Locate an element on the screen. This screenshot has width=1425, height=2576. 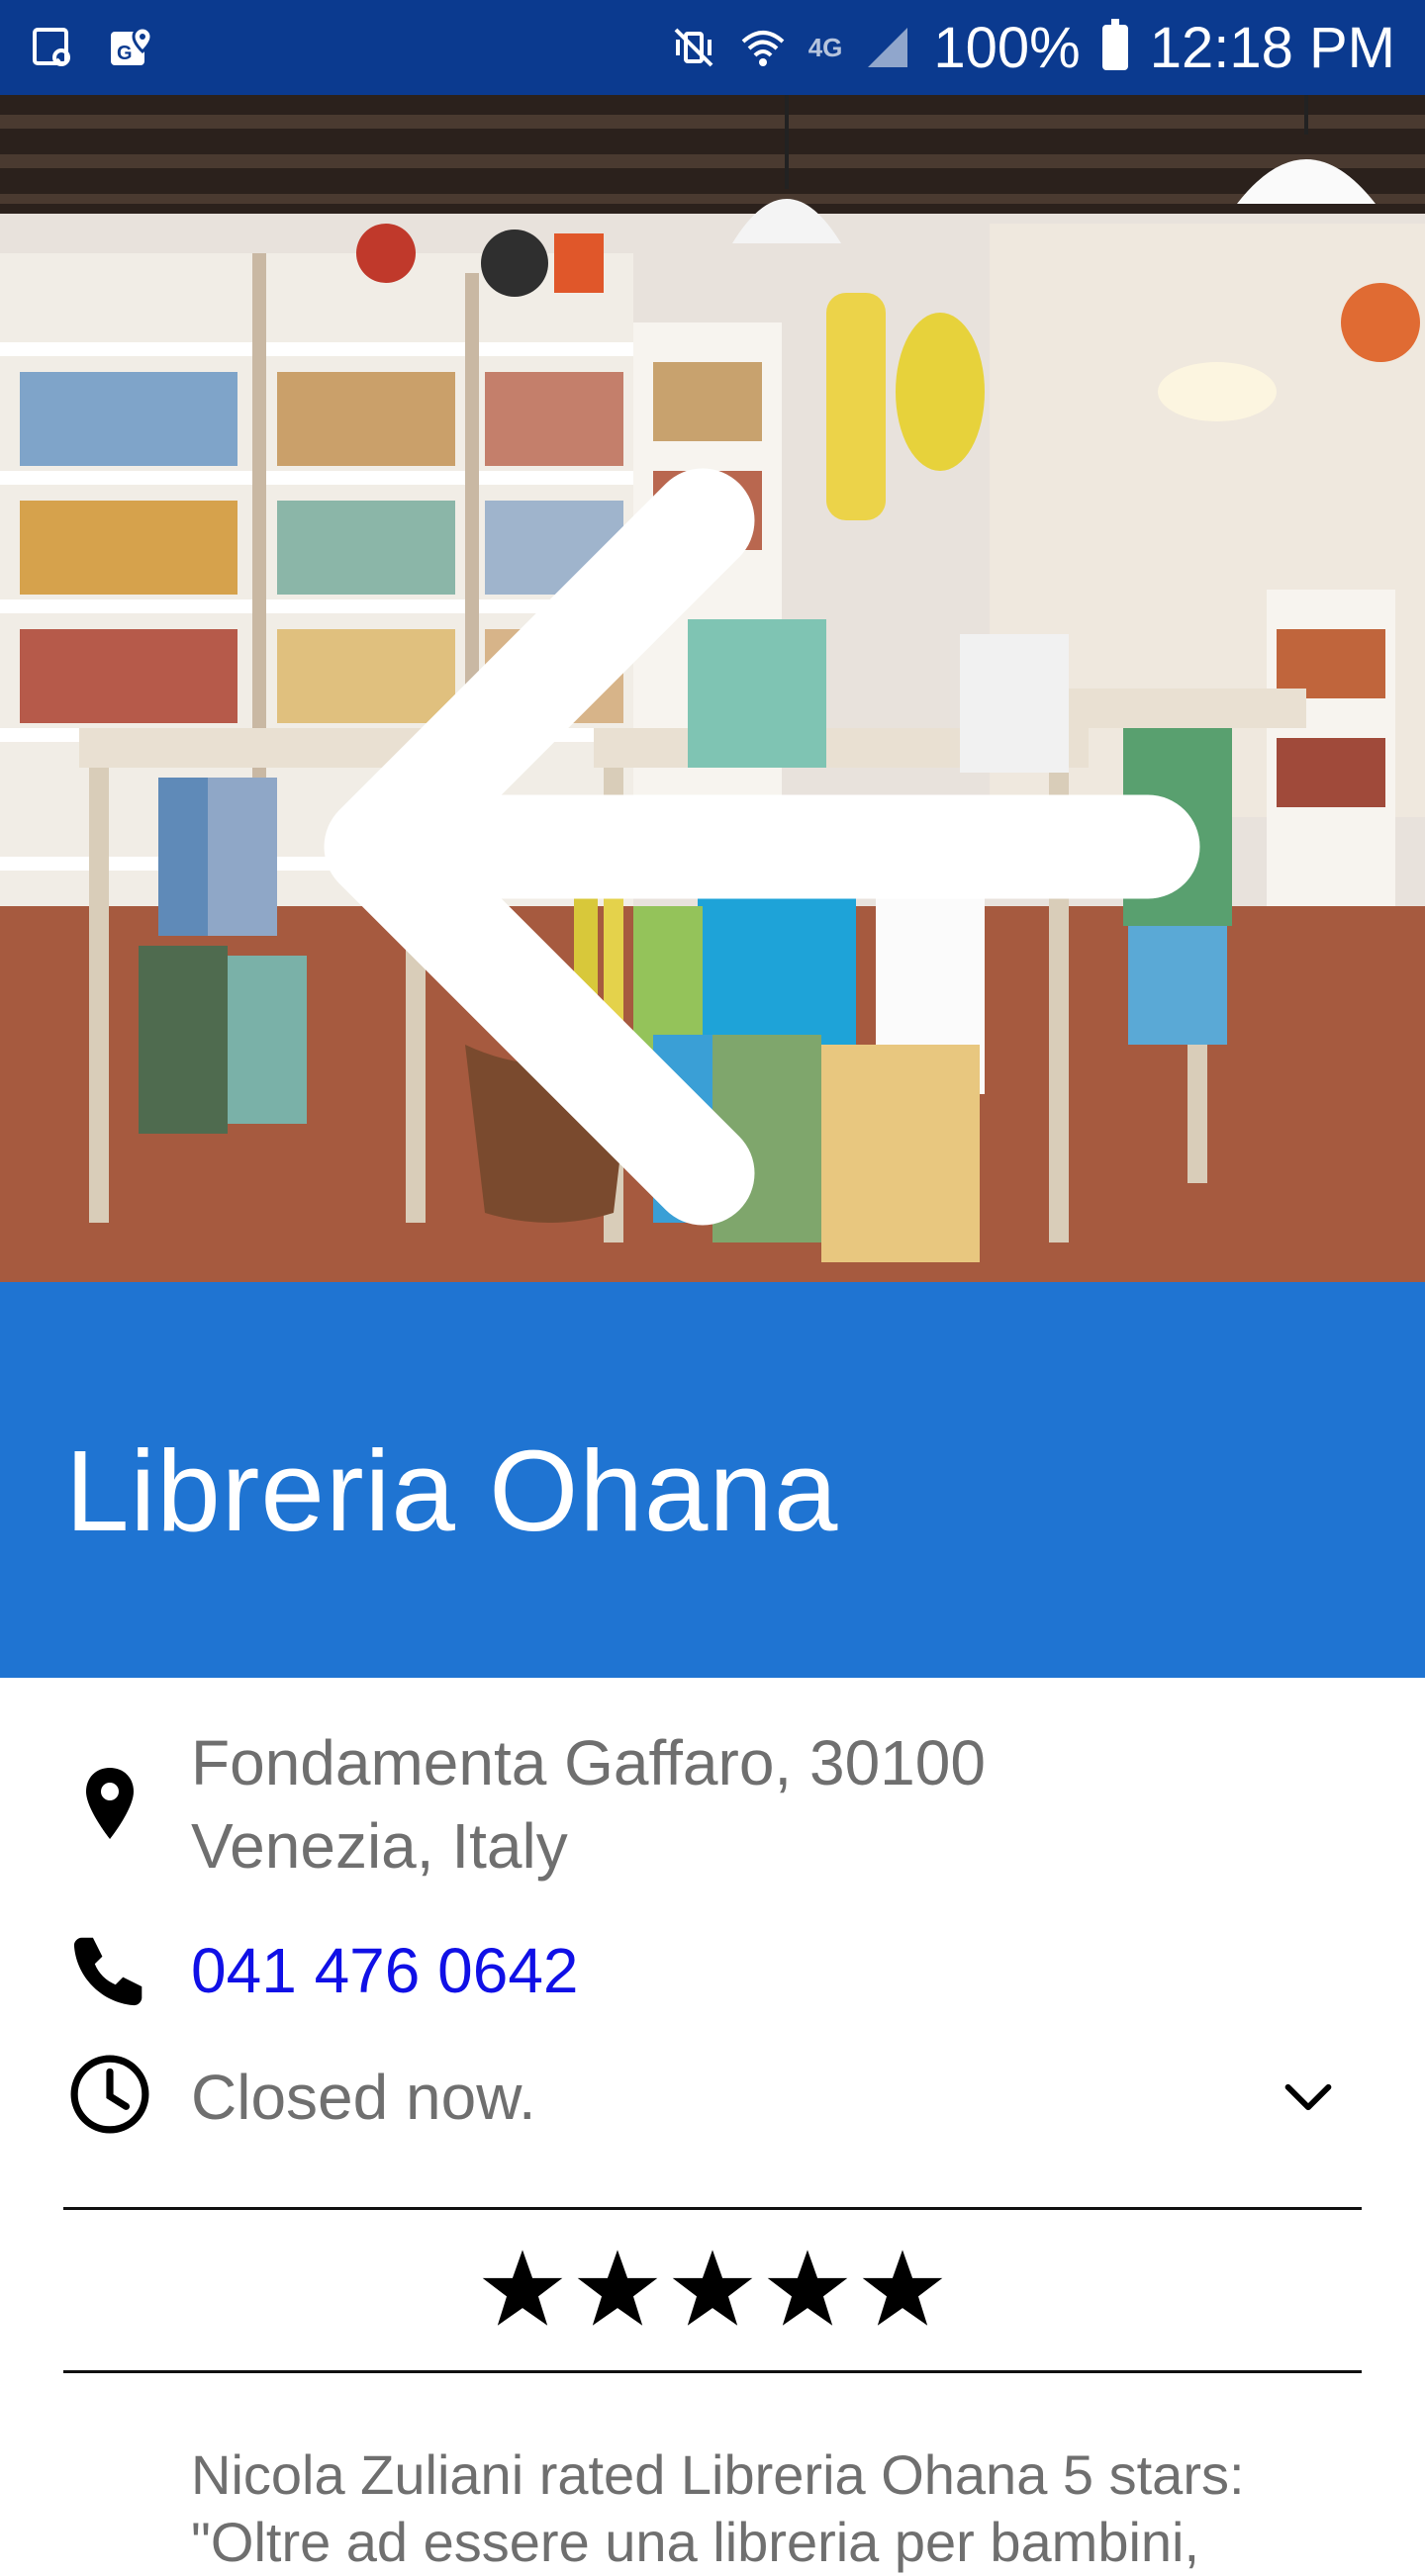
status-bar: G 4G 100% 12:18 PM is located at coordinates (712, 47).